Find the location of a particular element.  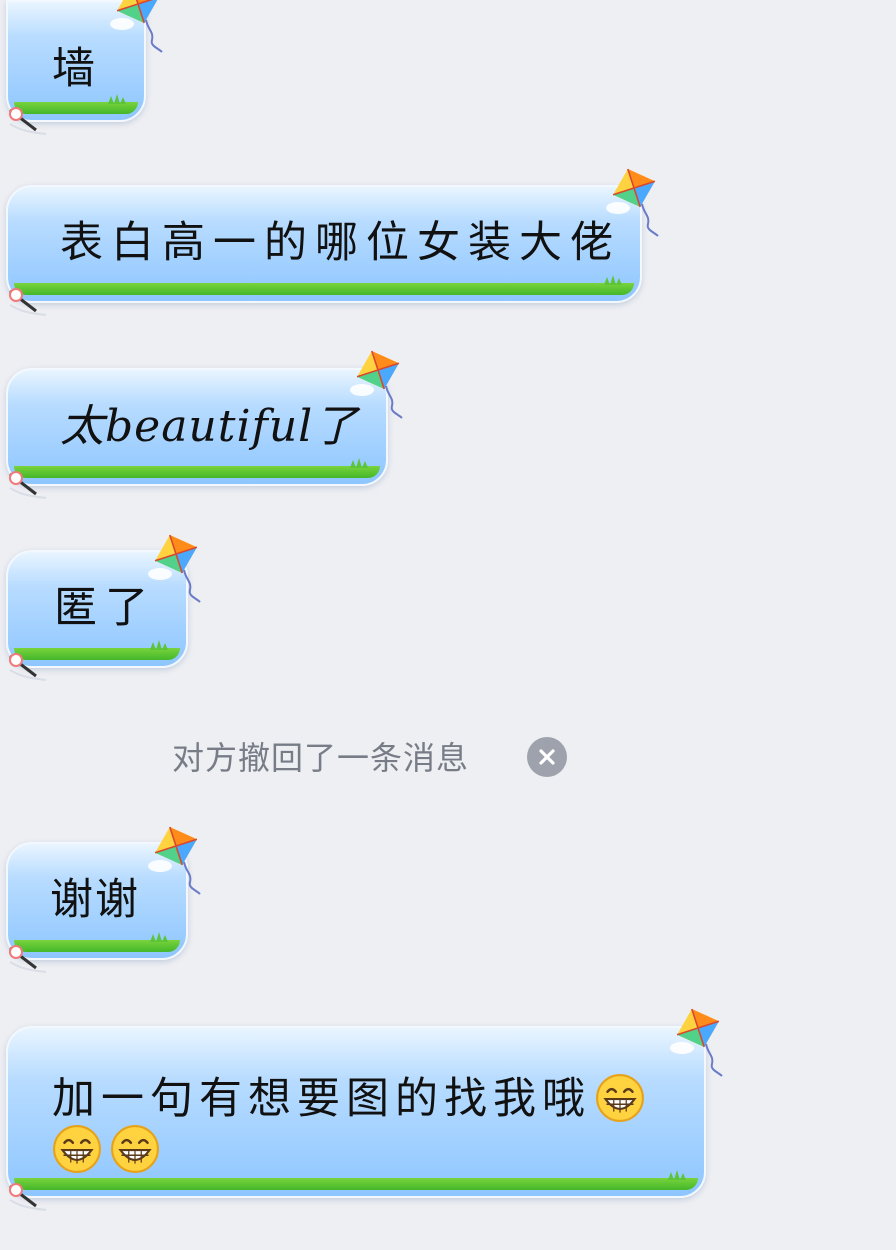

message-text: 表白高一的哪位女装大佬 is located at coordinates (340, 243).